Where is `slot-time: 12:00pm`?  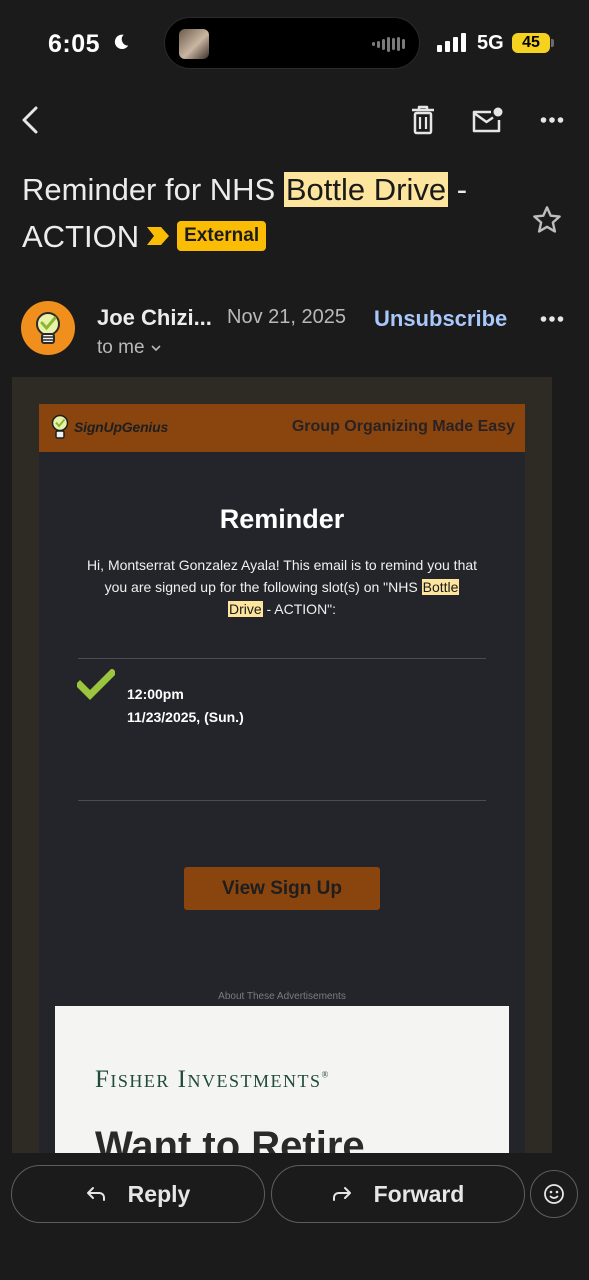 slot-time: 12:00pm is located at coordinates (155, 694).